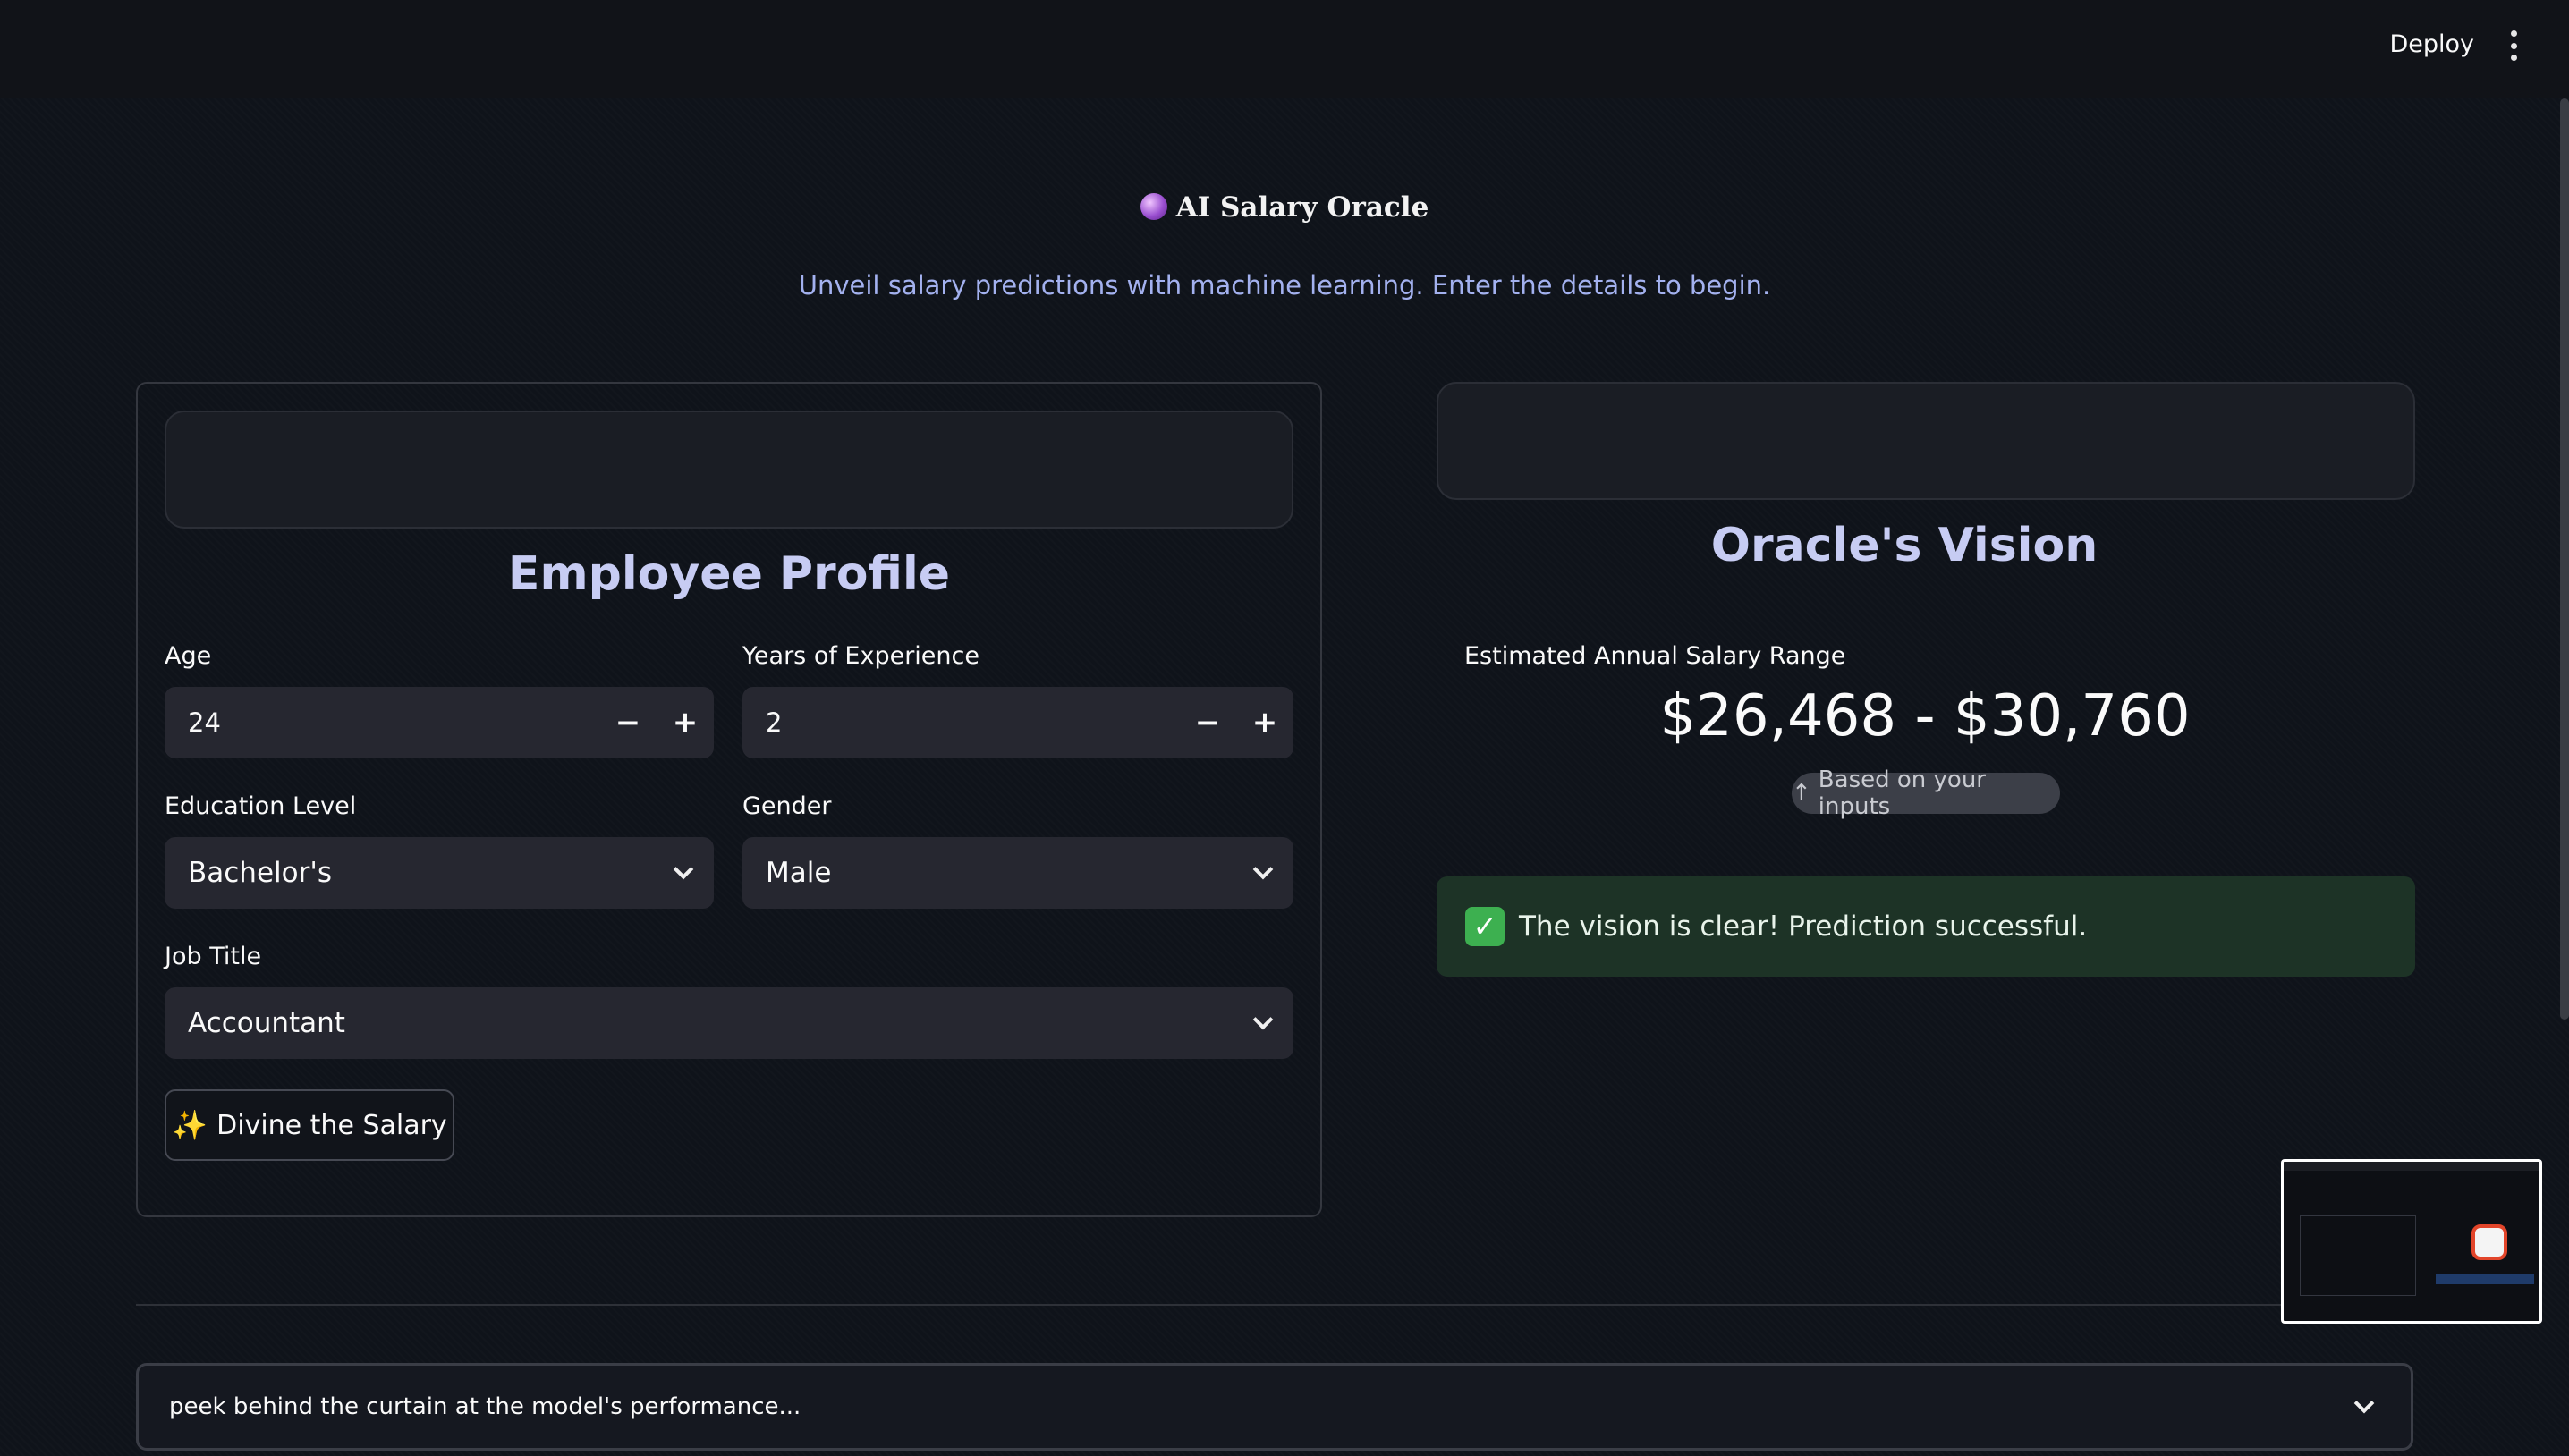  I want to click on gender-value: Male, so click(799, 873).